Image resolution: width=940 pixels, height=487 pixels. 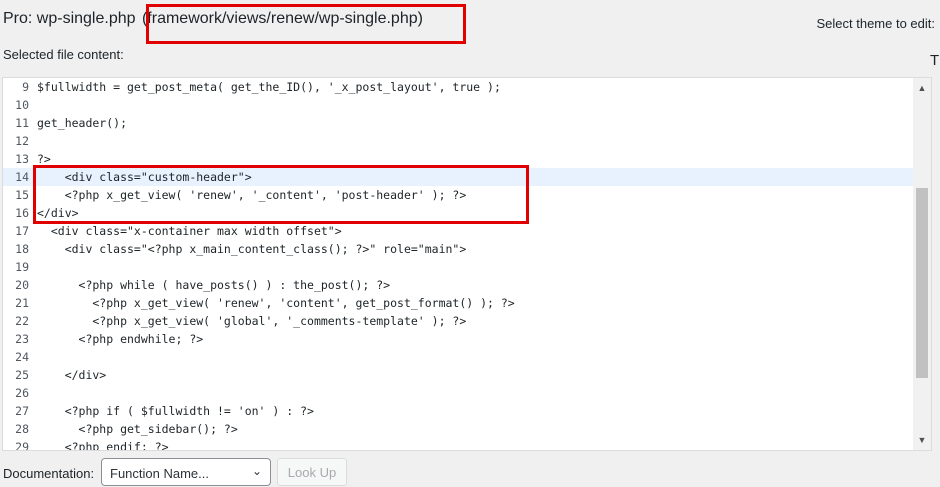 What do you see at coordinates (22, 321) in the screenshot?
I see `line-number: 22` at bounding box center [22, 321].